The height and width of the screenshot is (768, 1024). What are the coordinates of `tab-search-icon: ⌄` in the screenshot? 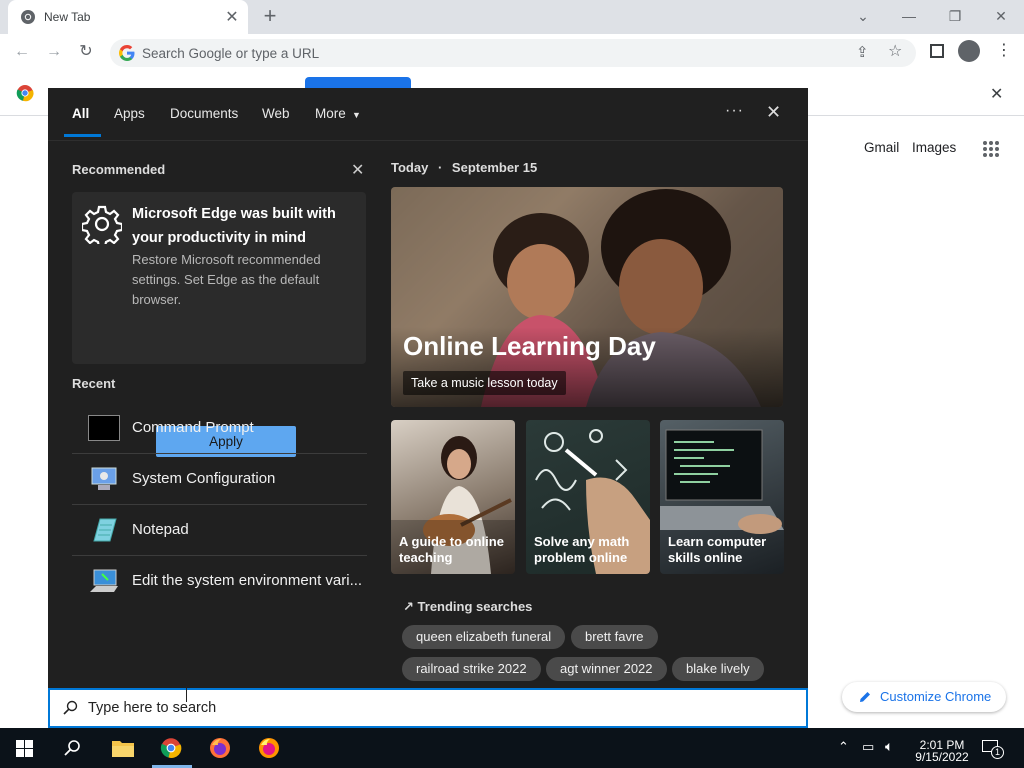 It's located at (863, 16).